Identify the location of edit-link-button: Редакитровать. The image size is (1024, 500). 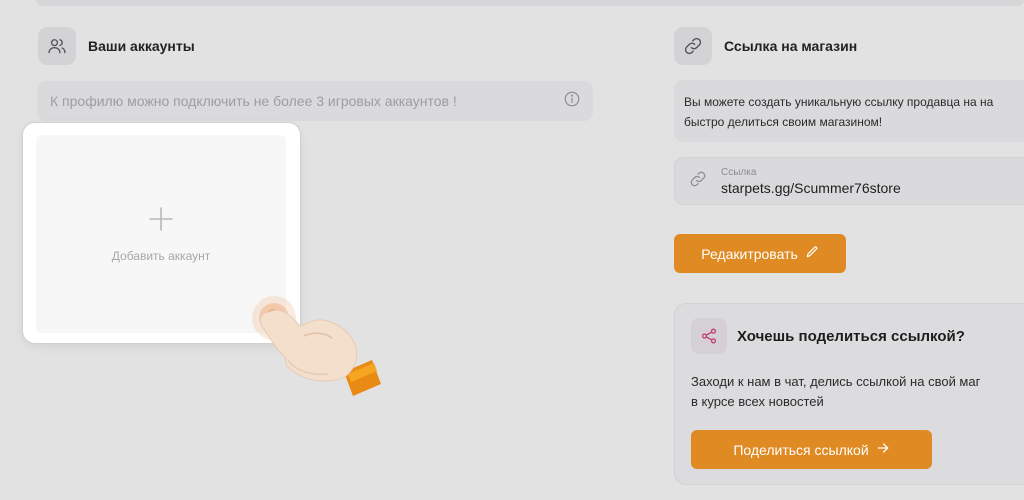
(760, 253).